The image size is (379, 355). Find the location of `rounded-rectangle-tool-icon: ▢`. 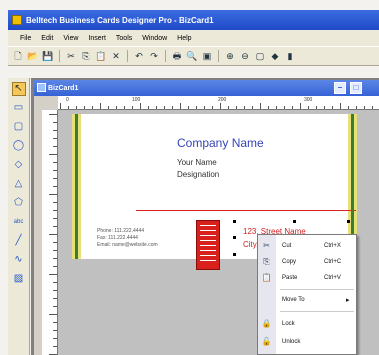

rounded-rectangle-tool-icon: ▢ is located at coordinates (19, 127).